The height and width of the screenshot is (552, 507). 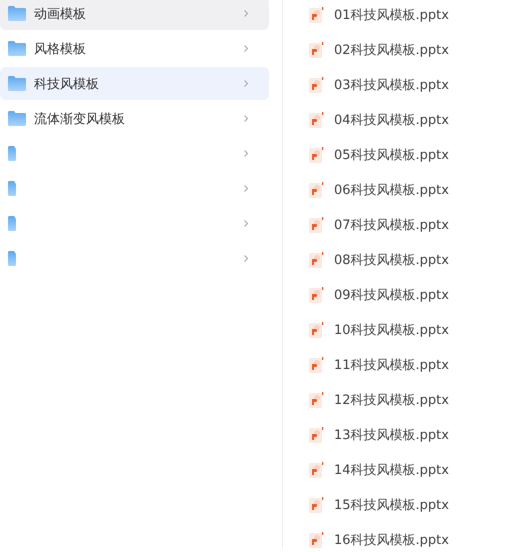 I want to click on file-name: 04科技风模板.pptx, so click(x=391, y=119).